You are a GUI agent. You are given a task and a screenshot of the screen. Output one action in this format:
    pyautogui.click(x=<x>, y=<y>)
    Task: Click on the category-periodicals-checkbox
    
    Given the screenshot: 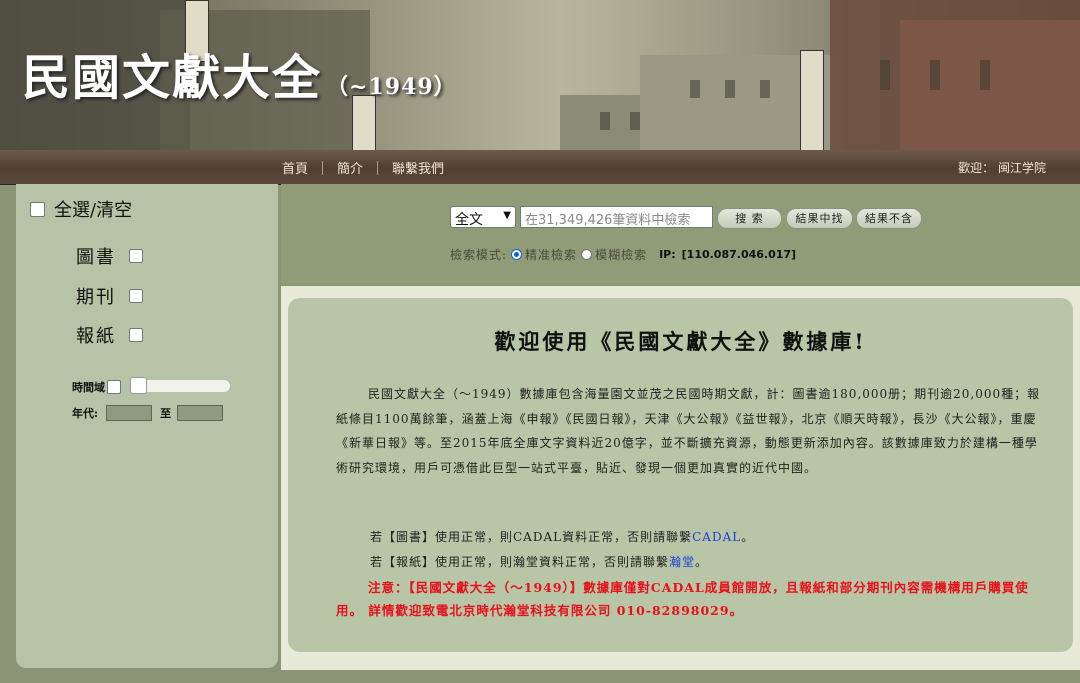 What is the action you would take?
    pyautogui.click(x=136, y=296)
    